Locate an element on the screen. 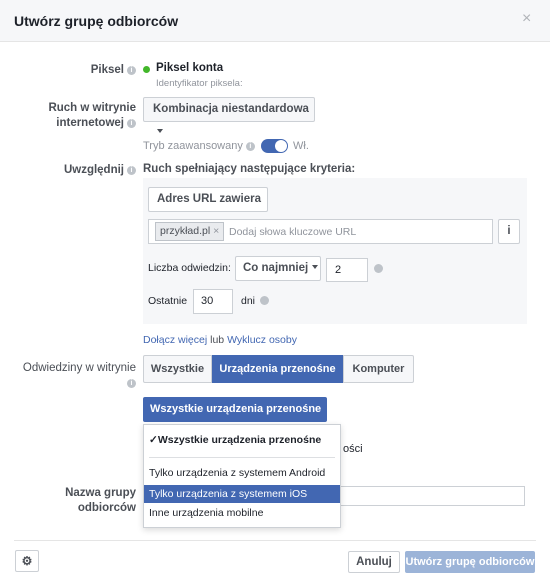 Image resolution: width=550 pixels, height=588 pixels. visits-label: Liczba odwiedzin: is located at coordinates (189, 268).